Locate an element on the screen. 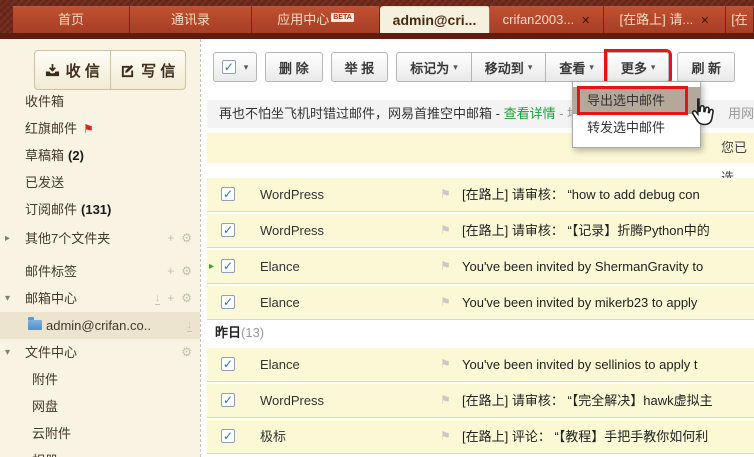  mail-subject: You've been invited by ShermanGravity to is located at coordinates (608, 266).